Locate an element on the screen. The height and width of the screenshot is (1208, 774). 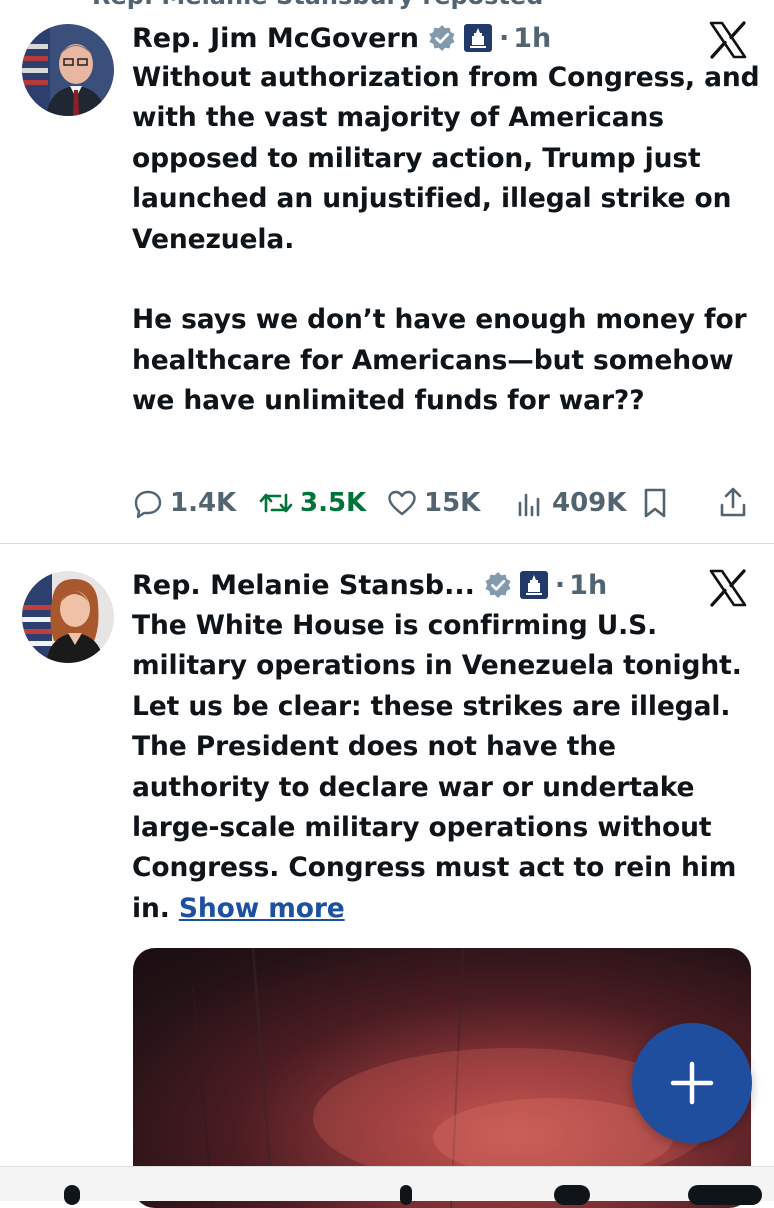
like-icon is located at coordinates (402, 503).